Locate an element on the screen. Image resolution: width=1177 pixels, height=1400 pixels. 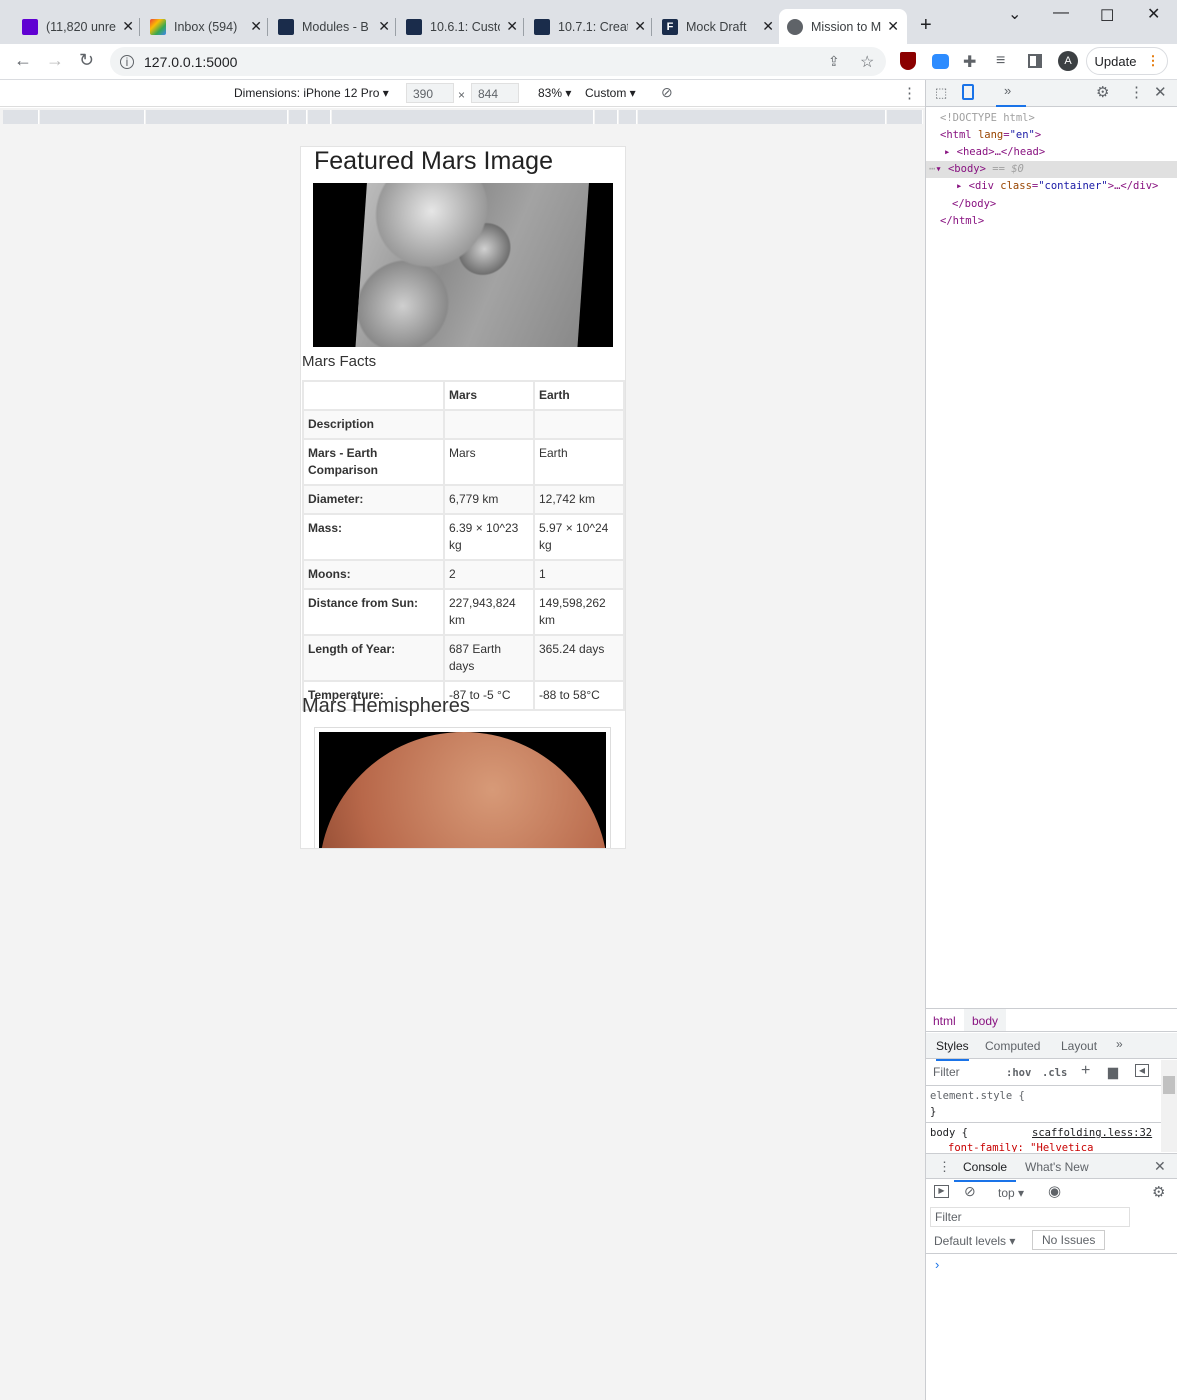
tab-modules: Modules - B ✕ is located at coordinates (334, 26).